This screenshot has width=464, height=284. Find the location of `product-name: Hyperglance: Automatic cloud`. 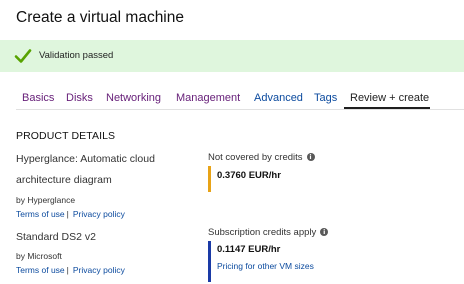

product-name: Hyperglance: Automatic cloud is located at coordinates (85, 159).